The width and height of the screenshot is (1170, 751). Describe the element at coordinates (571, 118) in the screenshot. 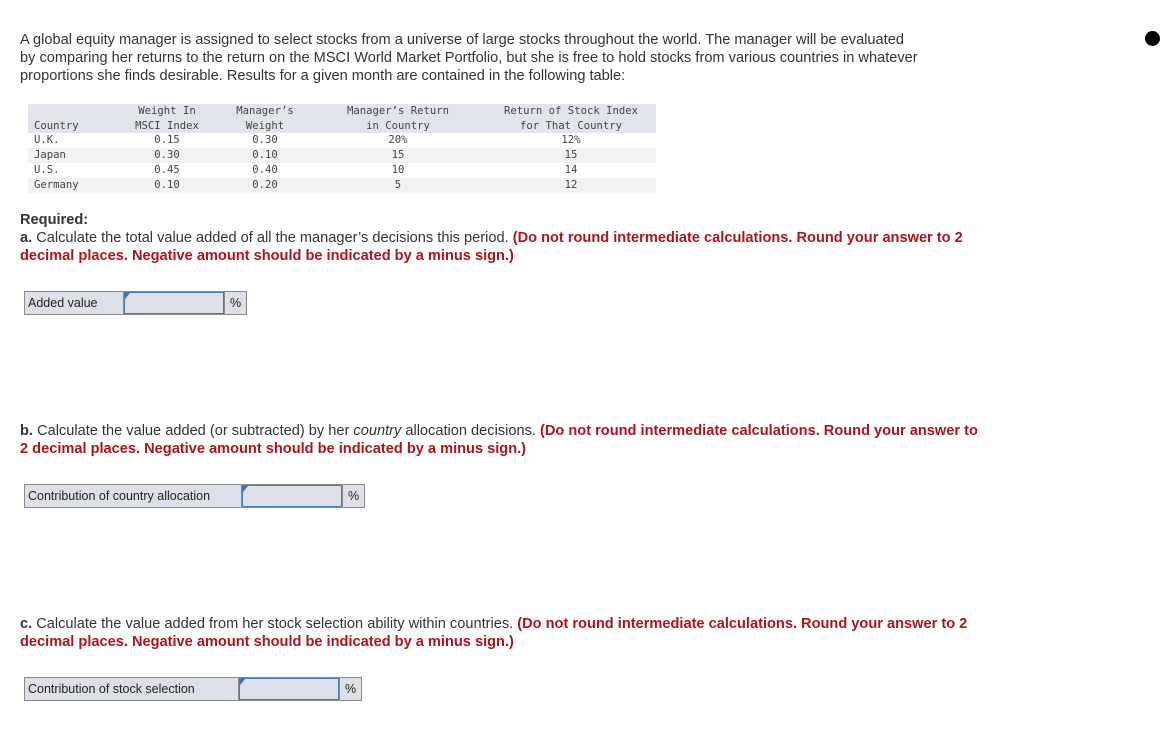

I see `header-index-return: Return of Stock Index for That Country` at that location.